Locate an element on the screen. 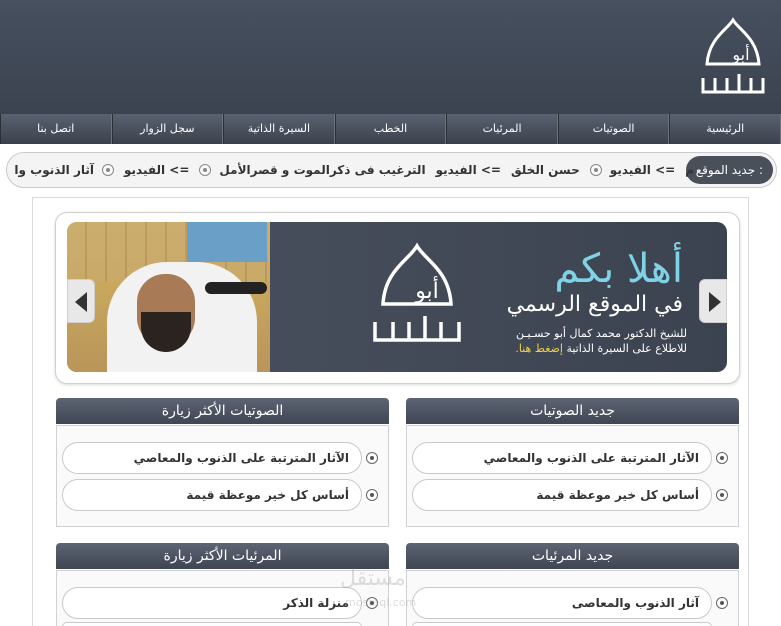 This screenshot has width=781, height=626. ticker-item-text: آثار الذنوب وا is located at coordinates (54, 170).